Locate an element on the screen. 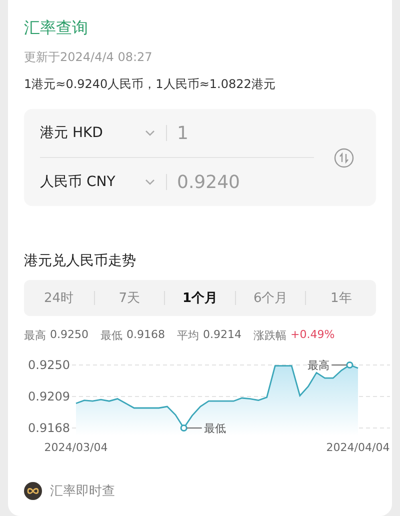  stat-value: 0.9168 is located at coordinates (145, 335).